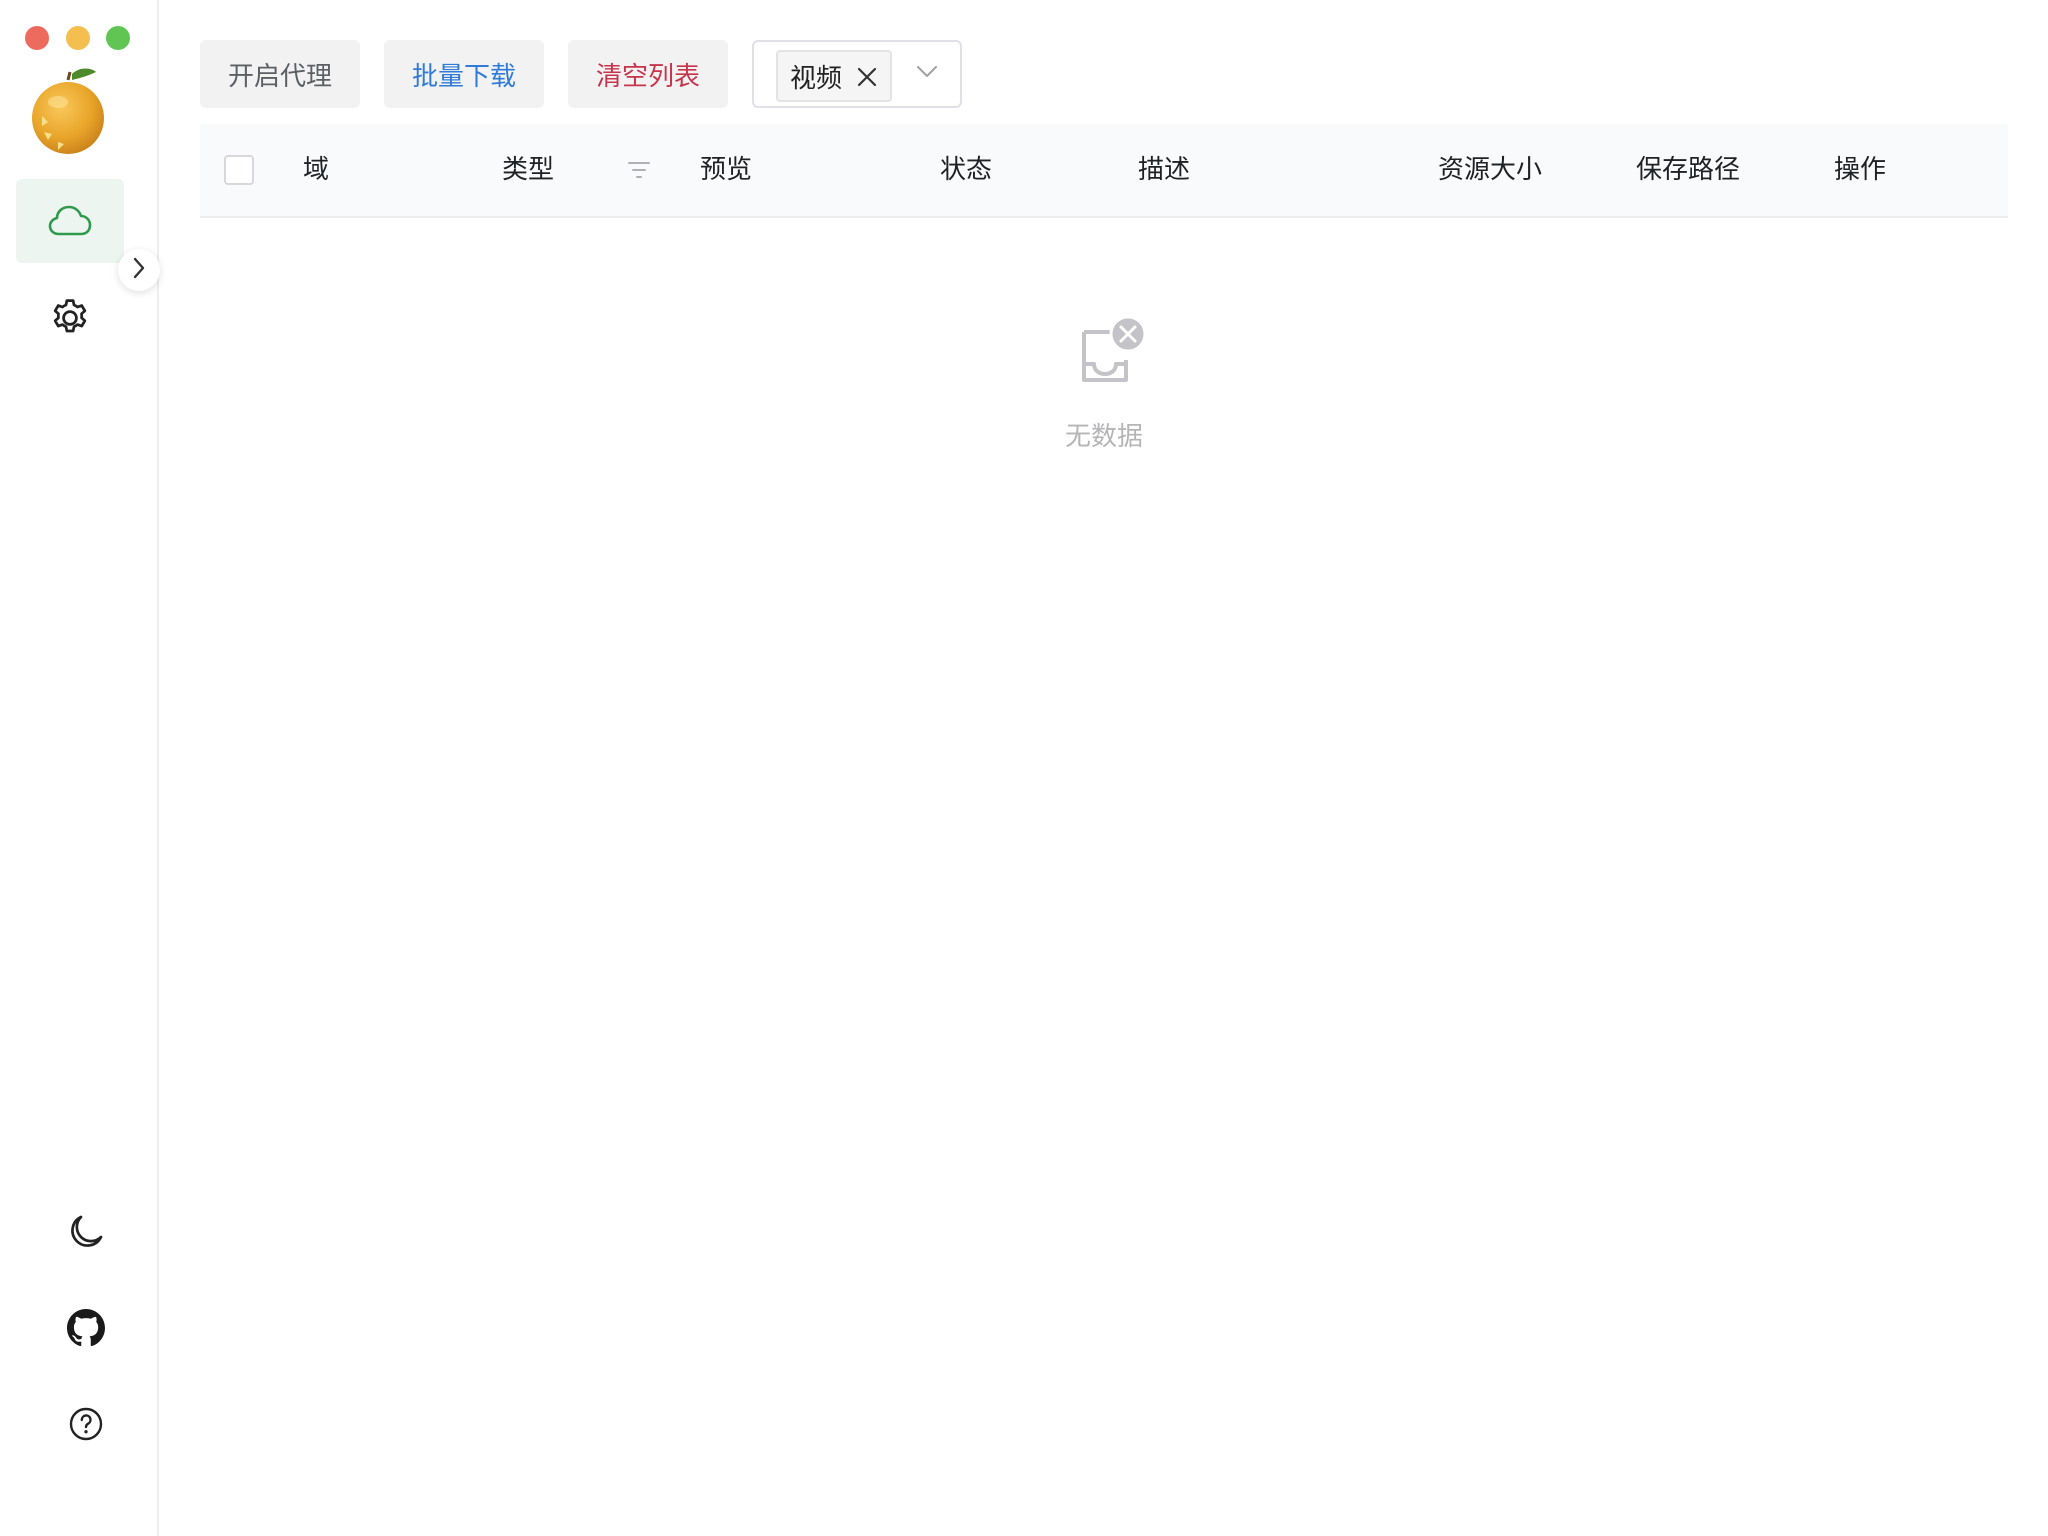 The image size is (2048, 1536). I want to click on github-link, so click(86, 1330).